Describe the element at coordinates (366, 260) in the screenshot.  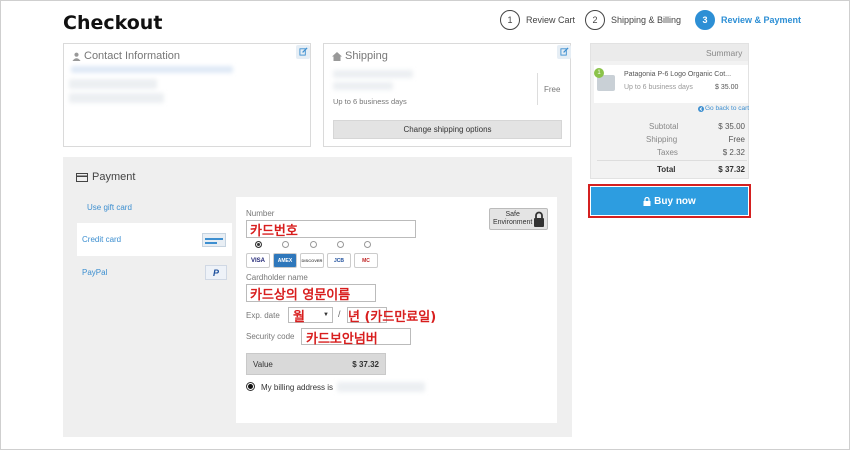
I see `mastercard-icon: MC` at that location.